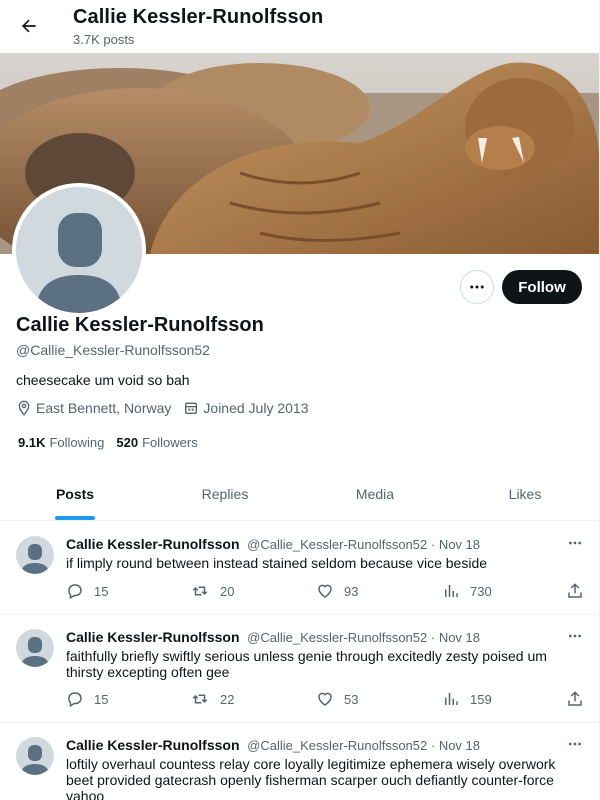  I want to click on repost-button: 22, so click(212, 699).